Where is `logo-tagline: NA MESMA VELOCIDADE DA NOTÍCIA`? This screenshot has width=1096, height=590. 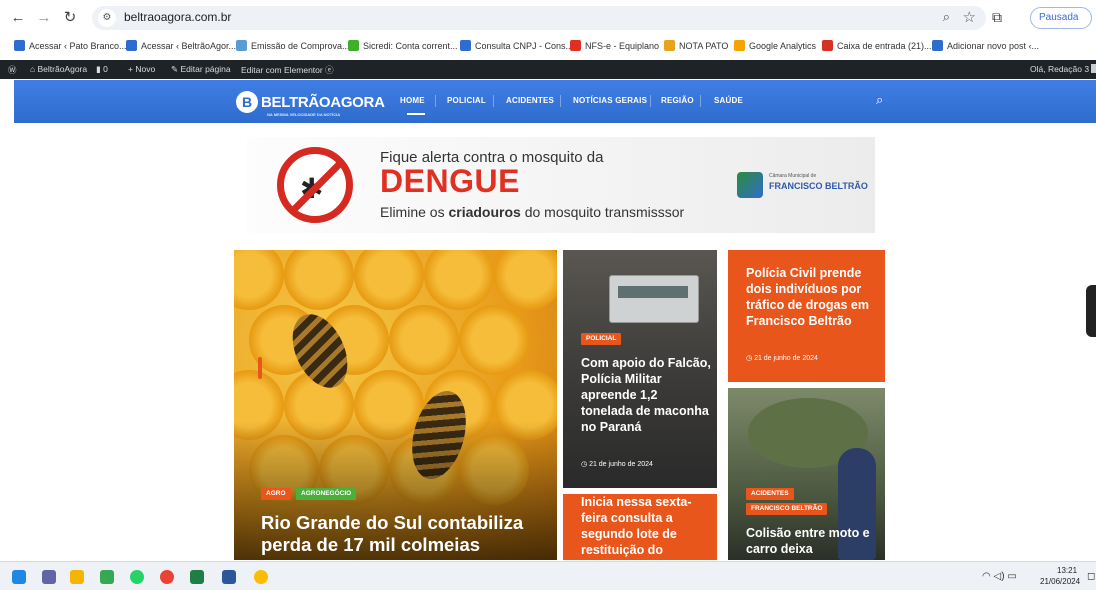 logo-tagline: NA MESMA VELOCIDADE DA NOTÍCIA is located at coordinates (304, 114).